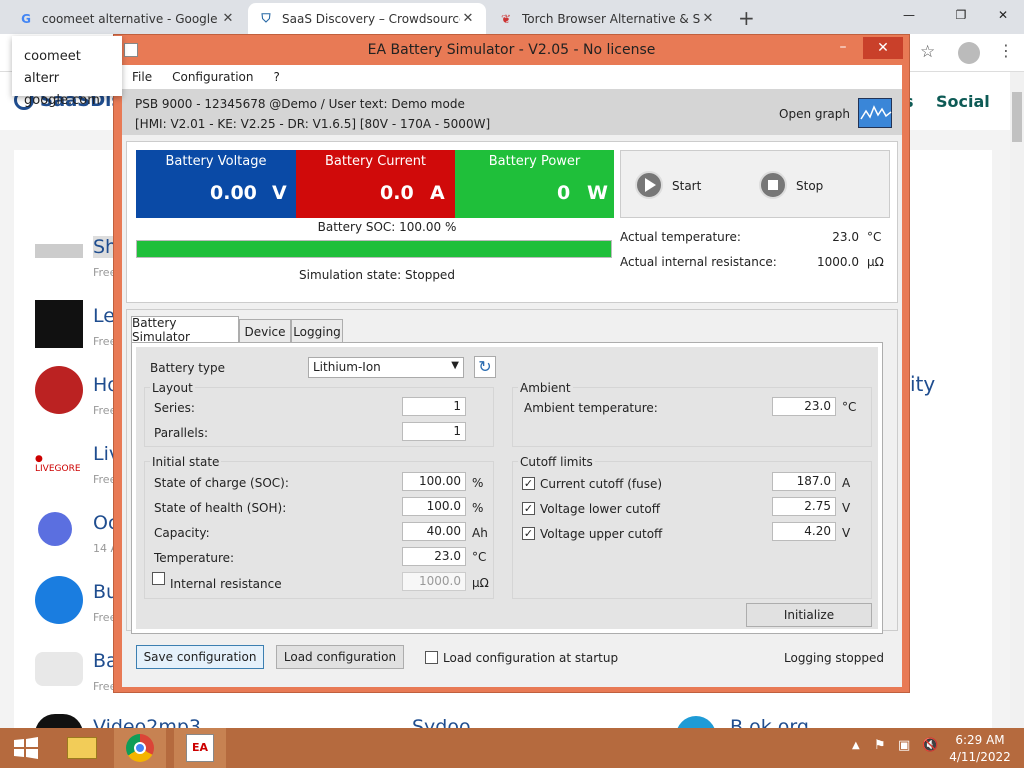 The height and width of the screenshot is (768, 1024). What do you see at coordinates (104, 316) in the screenshot?
I see `item-name: Le` at bounding box center [104, 316].